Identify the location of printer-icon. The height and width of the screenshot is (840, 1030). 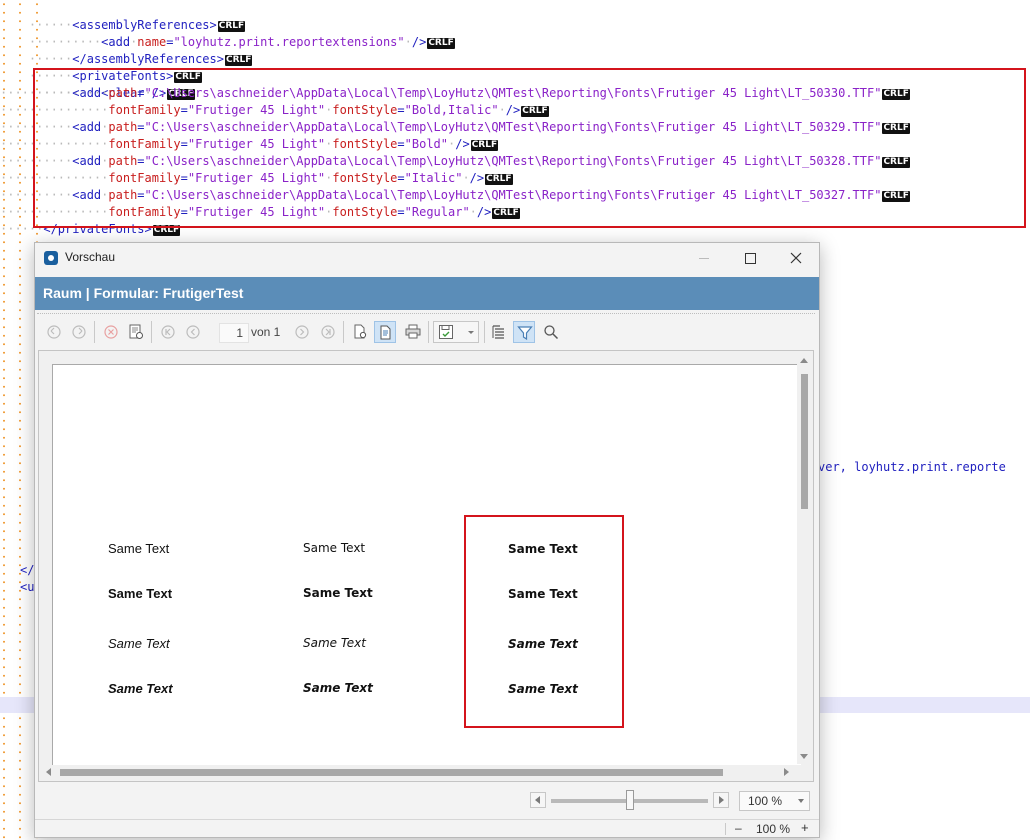
(413, 331).